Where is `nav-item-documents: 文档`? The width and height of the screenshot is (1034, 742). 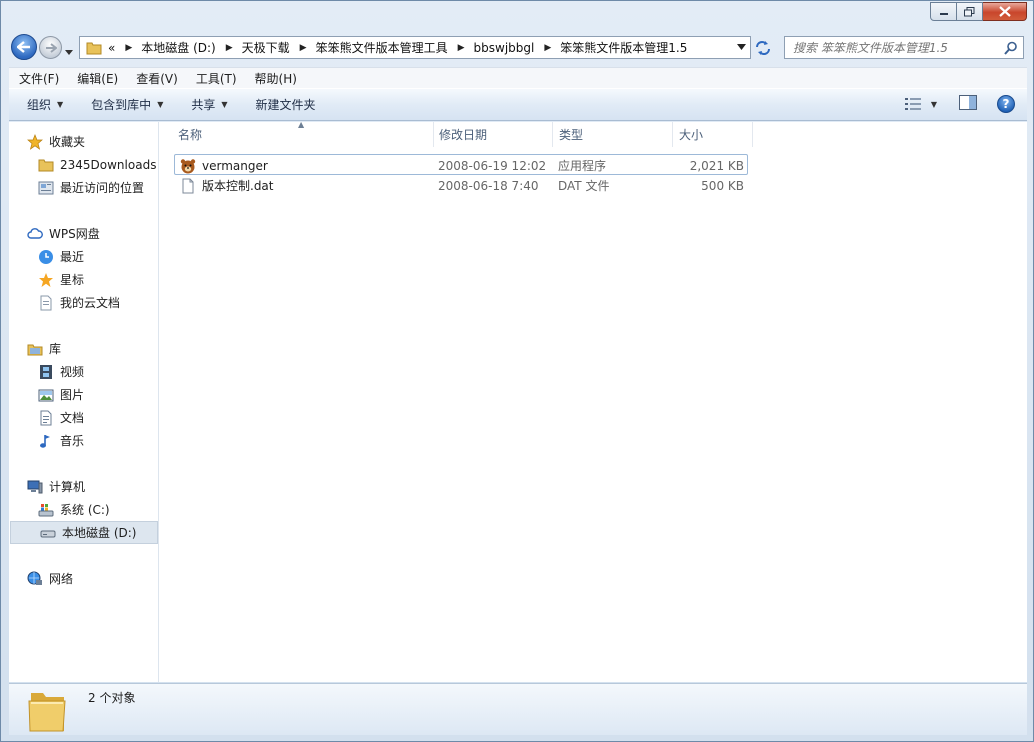 nav-item-documents: 文档 is located at coordinates (84, 417).